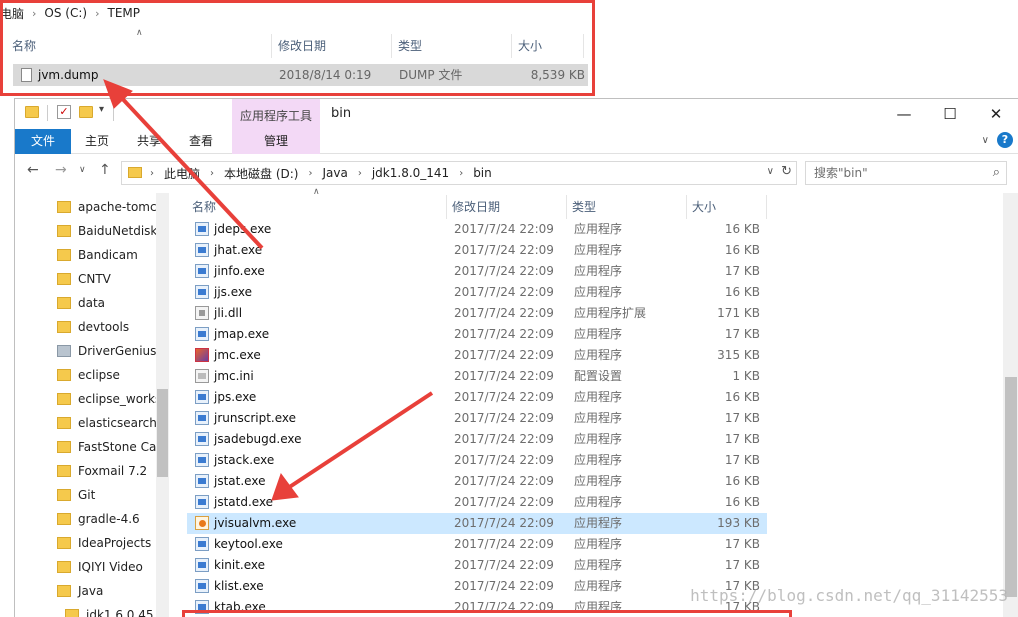  What do you see at coordinates (285, 486) in the screenshot?
I see `annotation-arrowhead-down` at bounding box center [285, 486].